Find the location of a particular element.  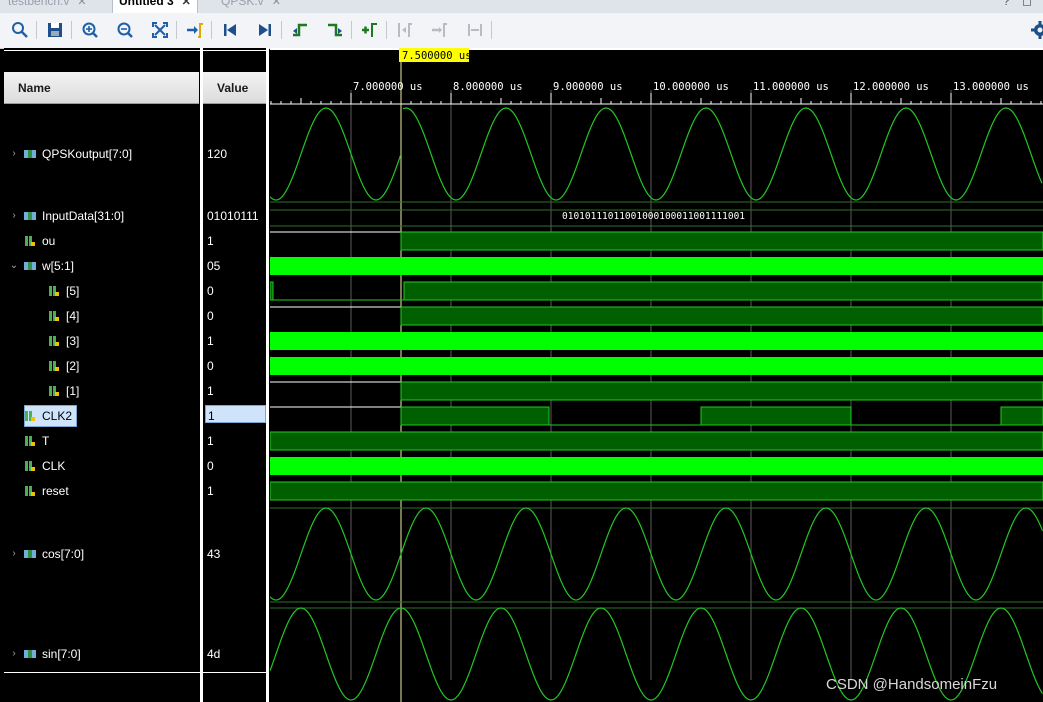

clk-waveform is located at coordinates (656, 466).